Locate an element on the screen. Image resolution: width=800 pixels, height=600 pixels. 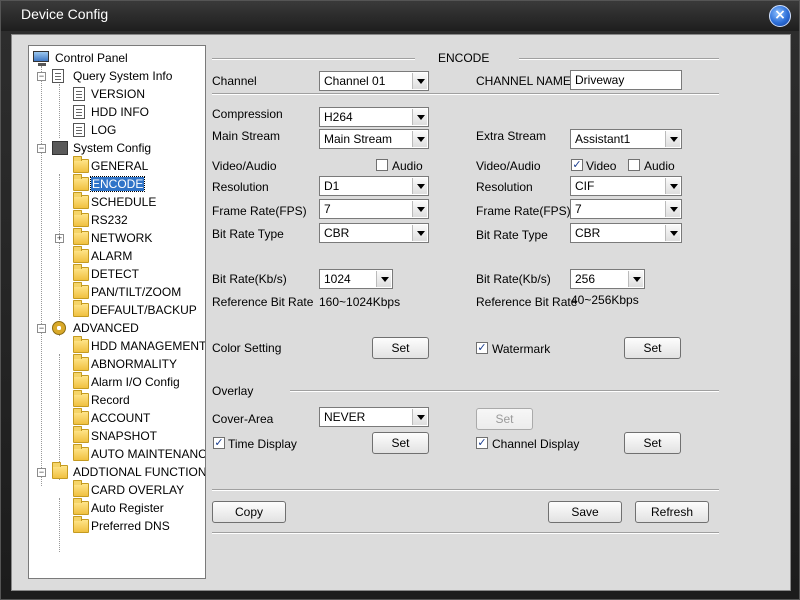
tree-label: Query System Info is located at coordinates (123, 76).